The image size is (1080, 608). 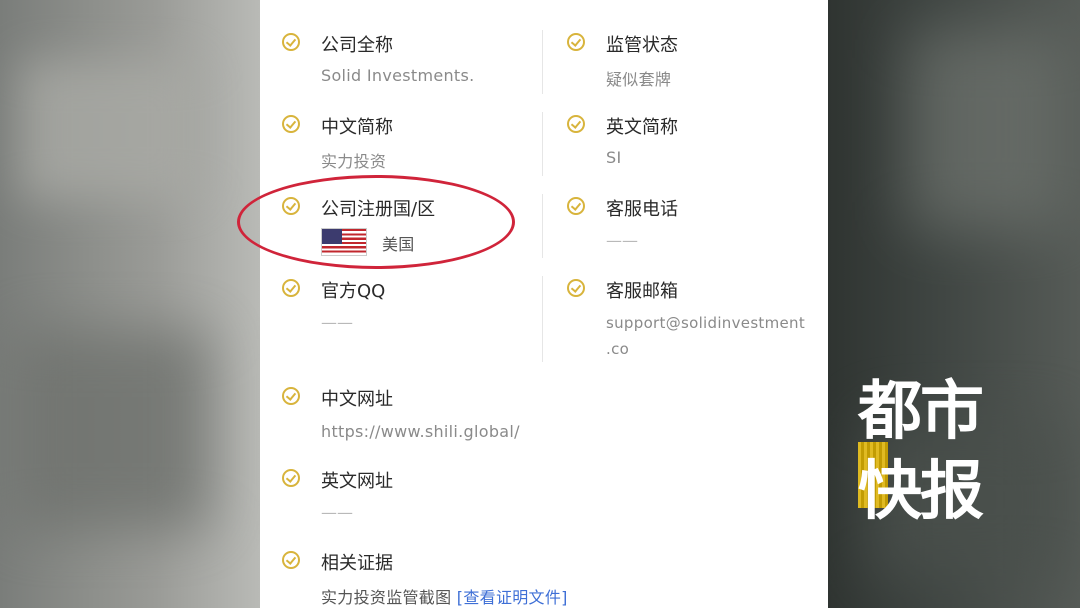 I want to click on field-value-service-email-line2: .co, so click(x=617, y=349).